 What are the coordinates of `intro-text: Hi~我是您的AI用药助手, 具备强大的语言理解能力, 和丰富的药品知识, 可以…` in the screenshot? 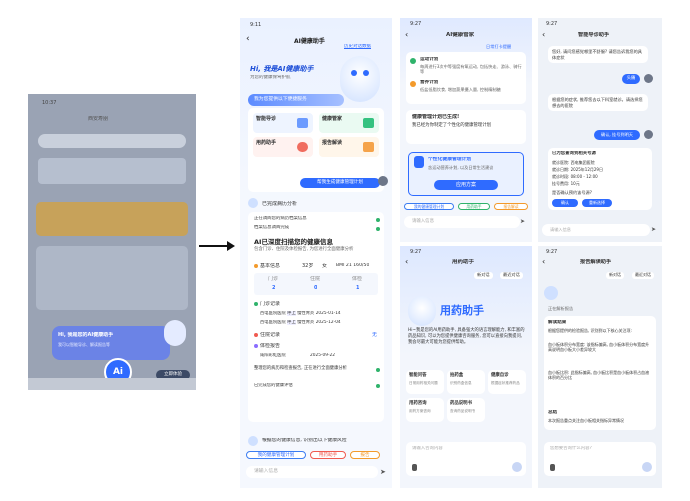 It's located at (466, 336).